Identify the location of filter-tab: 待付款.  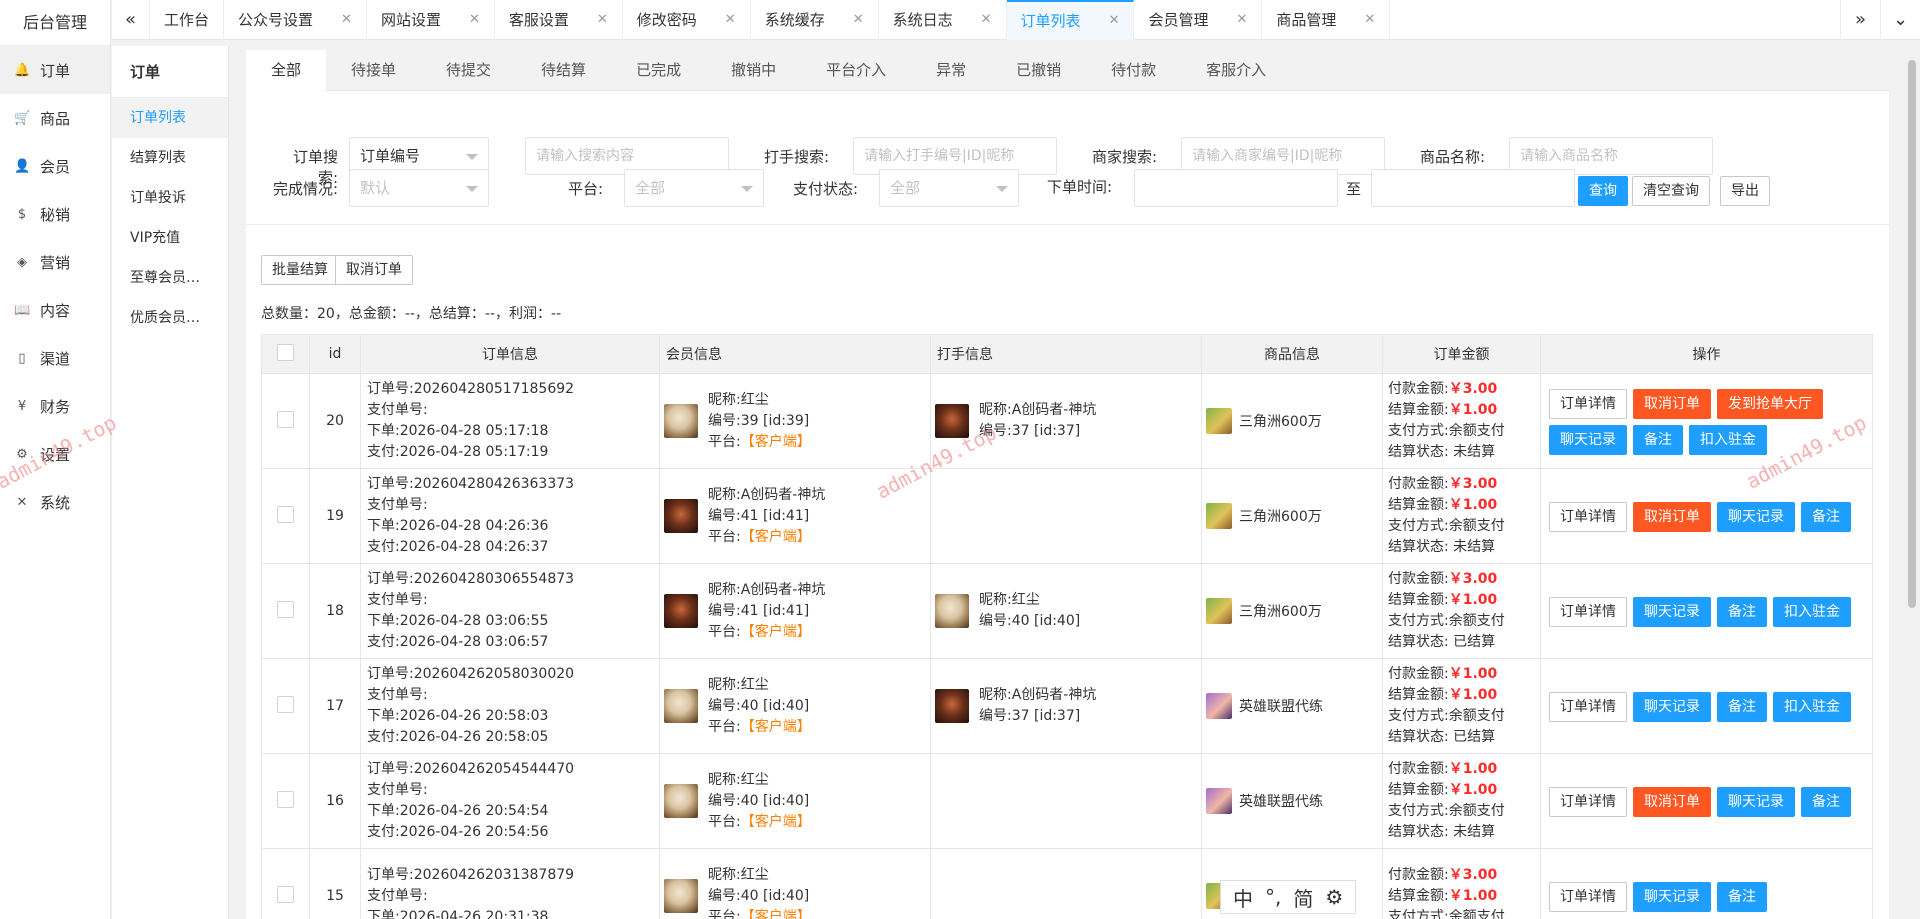
(1133, 70).